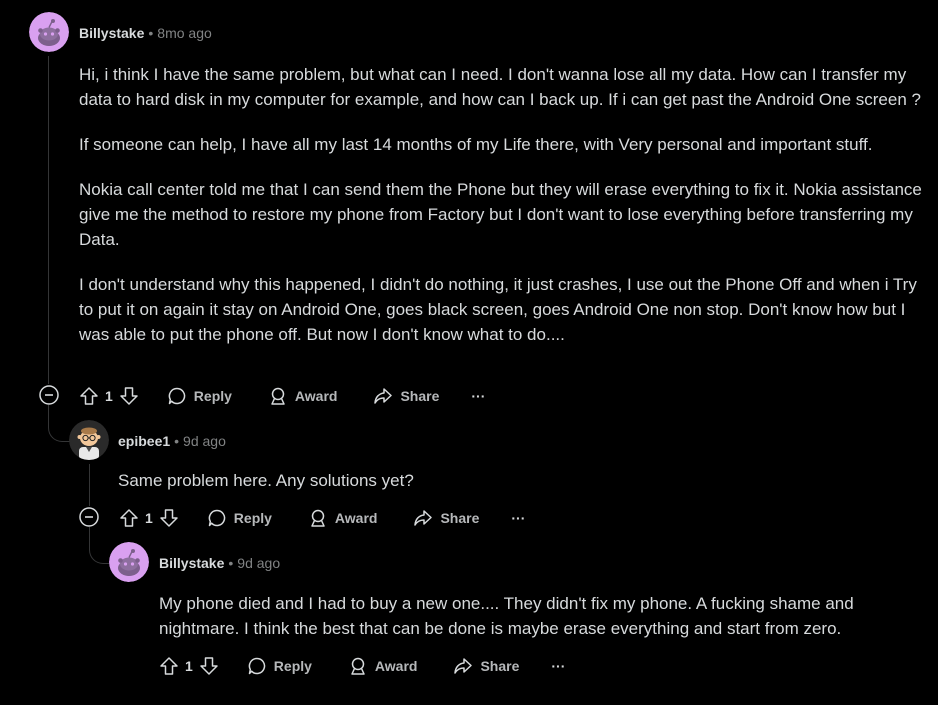 The height and width of the screenshot is (705, 938). What do you see at coordinates (145, 33) in the screenshot?
I see `comment-meta: Billystake • 8mo ago` at bounding box center [145, 33].